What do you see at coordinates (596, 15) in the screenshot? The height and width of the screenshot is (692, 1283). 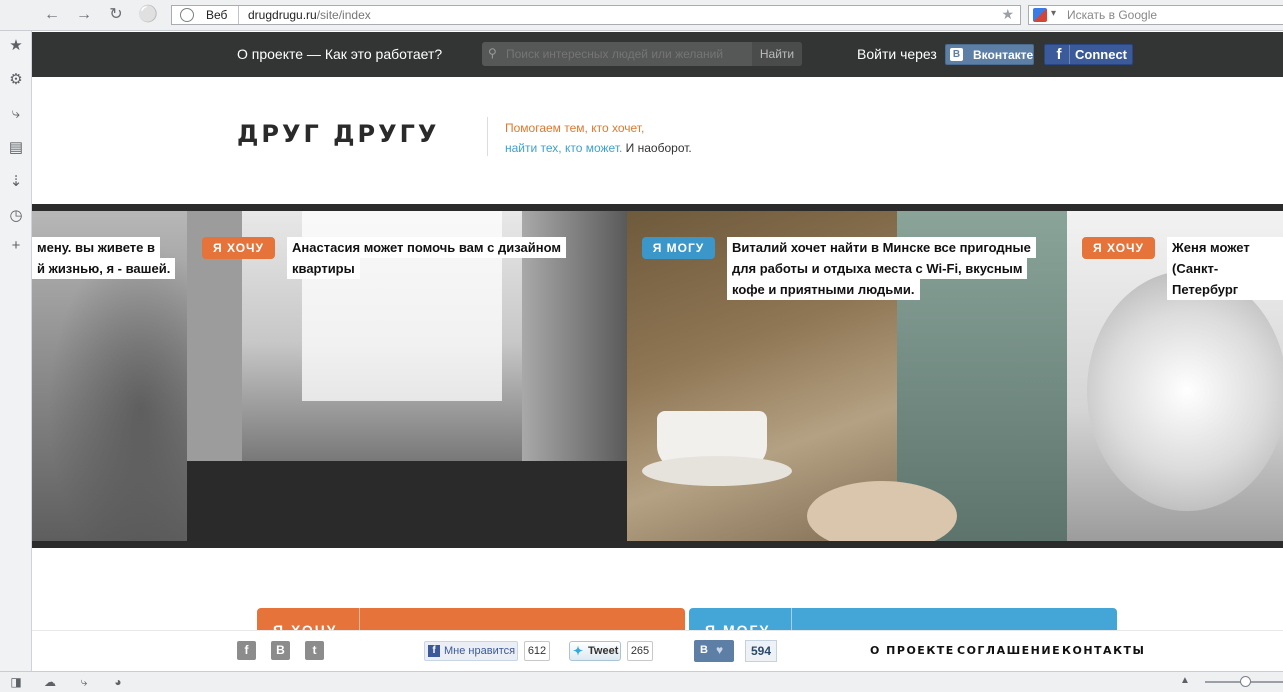 I see `address-bar: Веб drugdrugu.ru/site/index ★` at bounding box center [596, 15].